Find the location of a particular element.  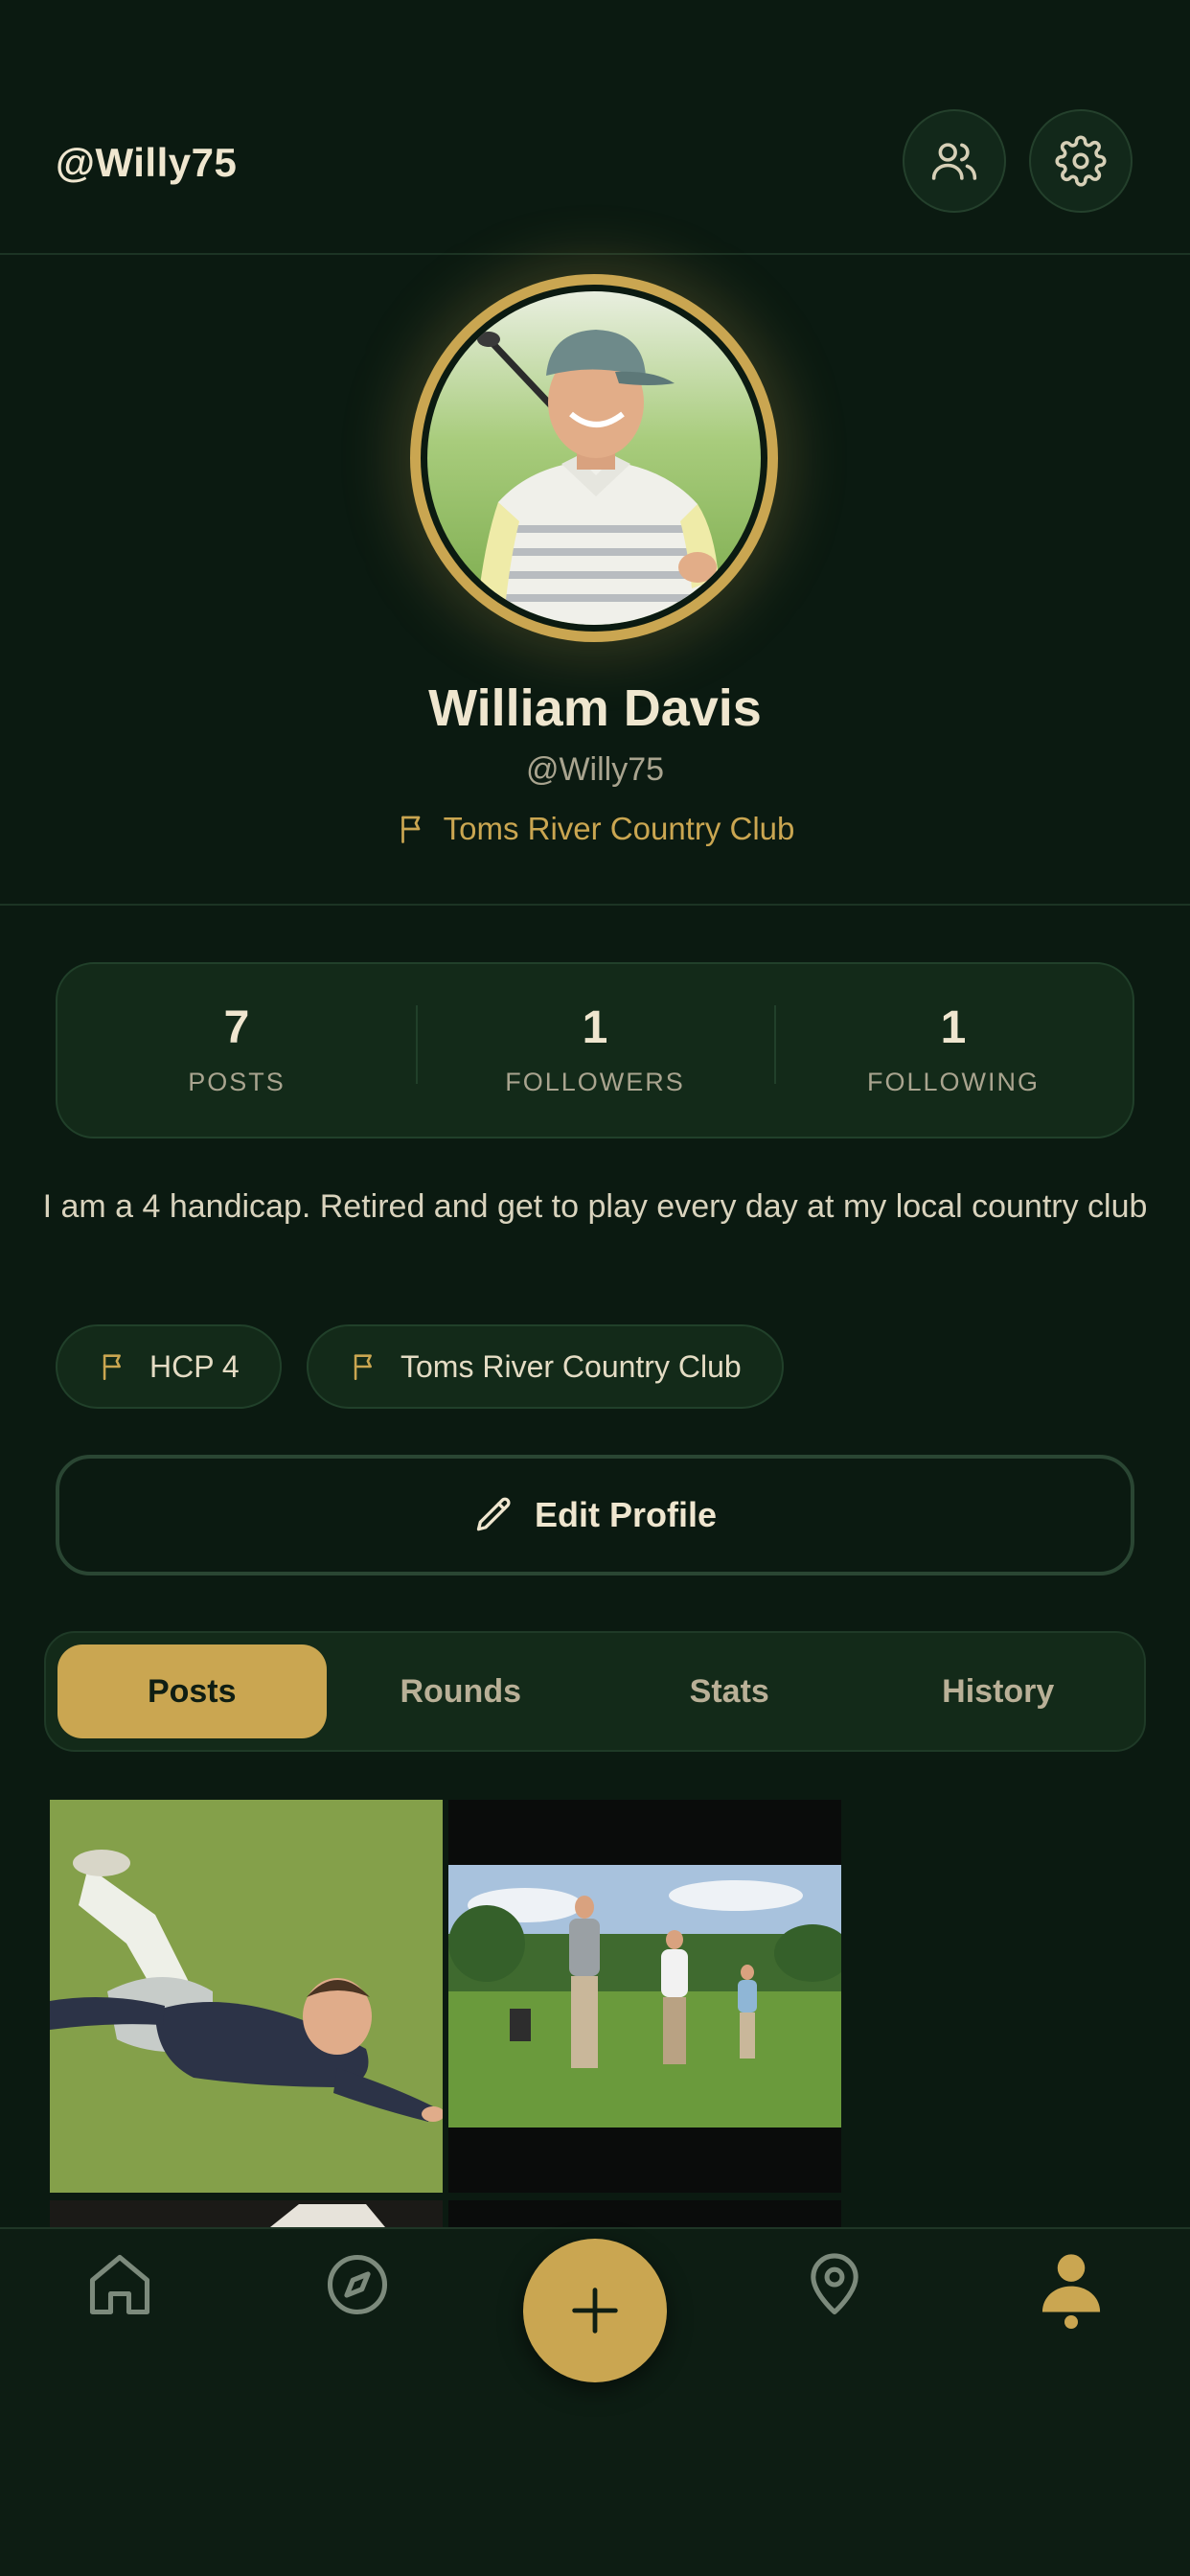

profile-tabs: Posts Rounds Stats History is located at coordinates (595, 1691).